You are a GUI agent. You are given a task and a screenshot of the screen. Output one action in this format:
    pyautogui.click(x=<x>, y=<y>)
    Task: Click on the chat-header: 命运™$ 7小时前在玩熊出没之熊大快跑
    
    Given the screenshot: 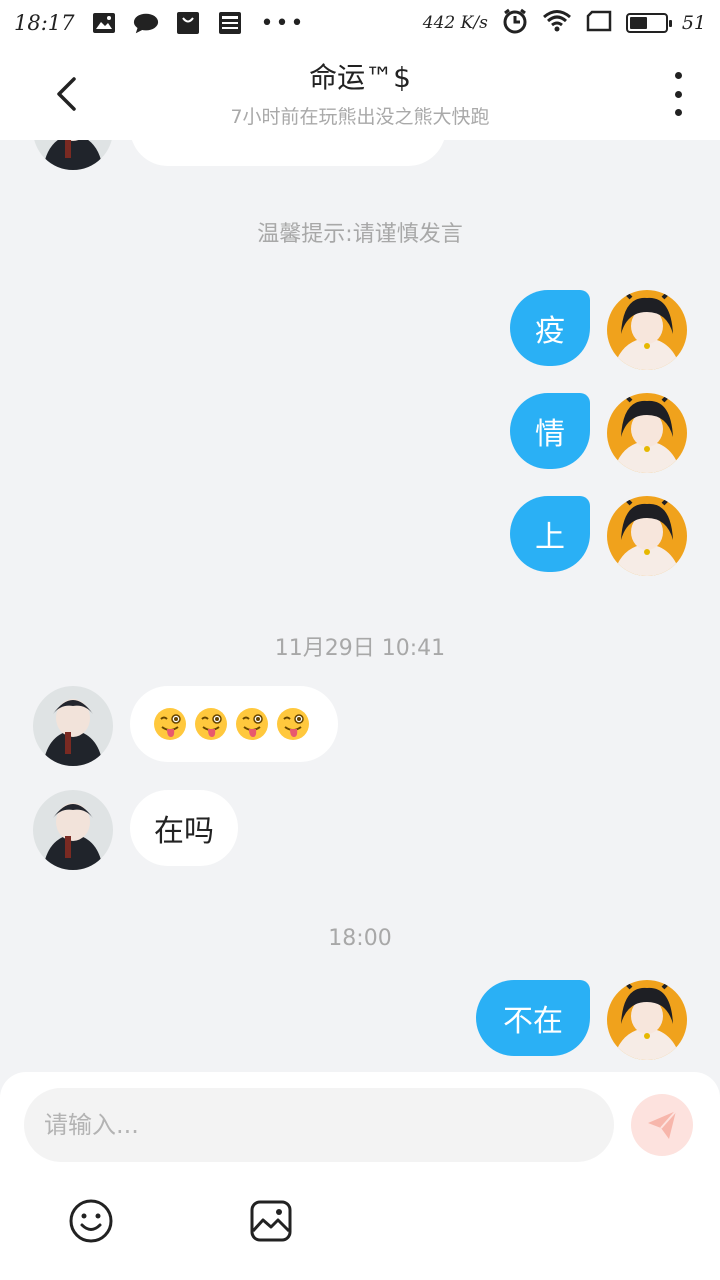 What is the action you would take?
    pyautogui.click(x=360, y=93)
    